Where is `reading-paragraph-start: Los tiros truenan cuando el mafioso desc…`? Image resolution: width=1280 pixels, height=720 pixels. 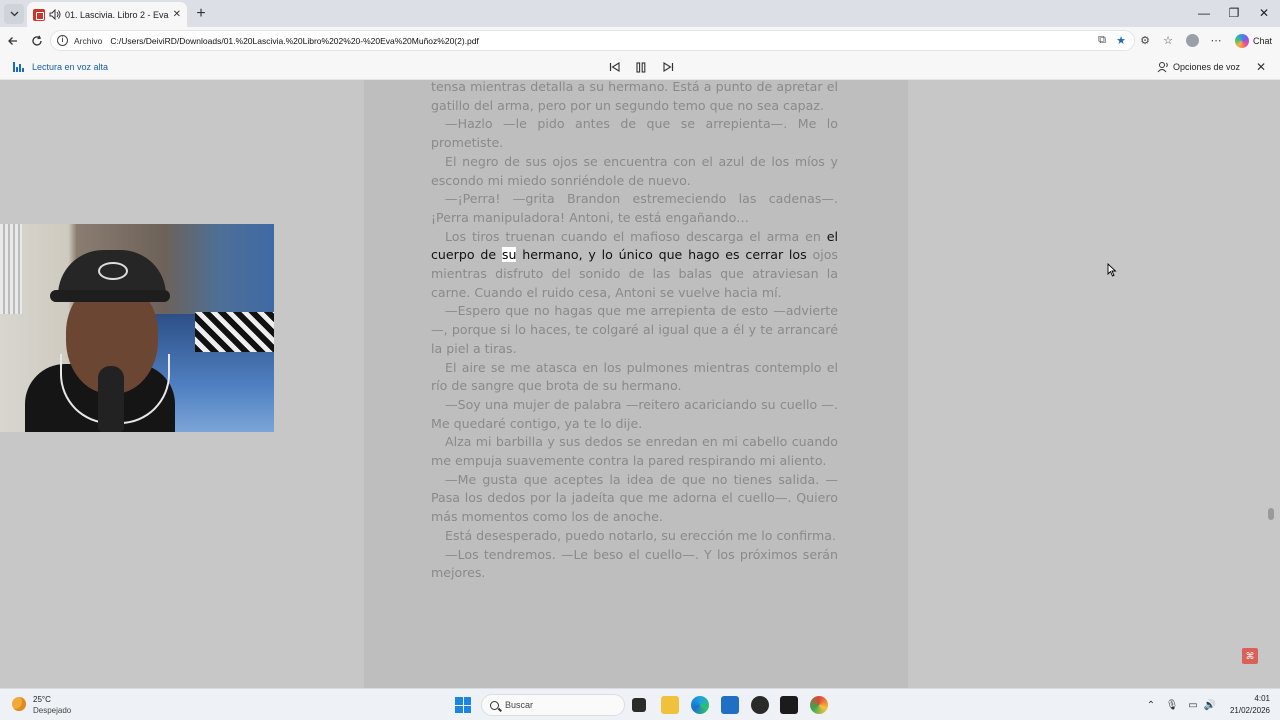 reading-paragraph-start: Los tiros truenan cuando el mafioso desc… is located at coordinates (633, 236).